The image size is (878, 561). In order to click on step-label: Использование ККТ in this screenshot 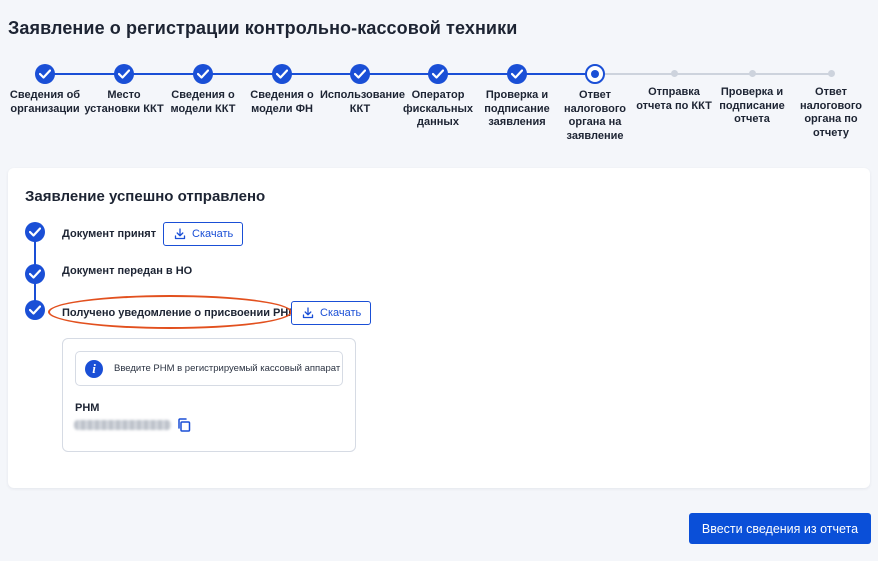, I will do `click(363, 102)`.